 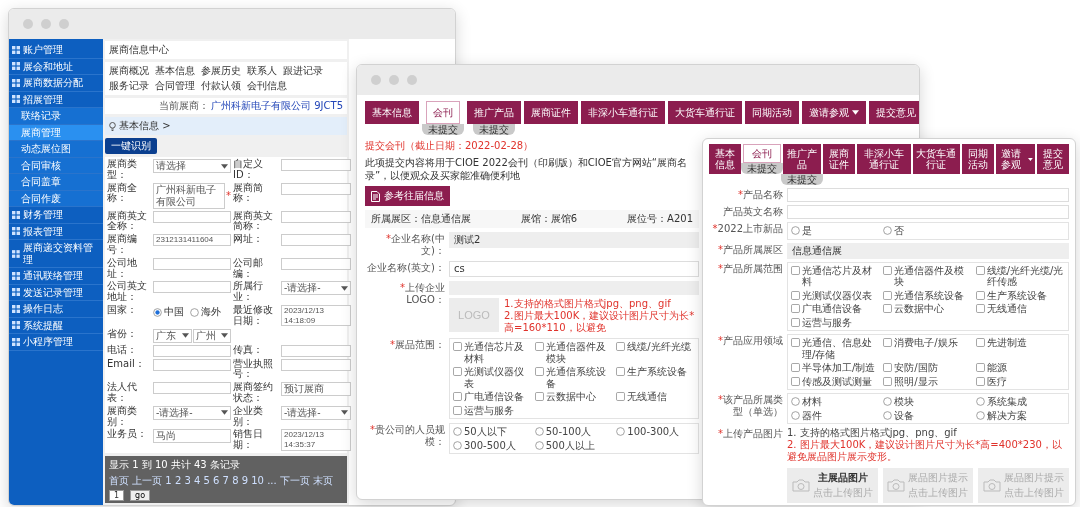 What do you see at coordinates (172, 335) in the screenshot?
I see `select-field: 广东` at bounding box center [172, 335].